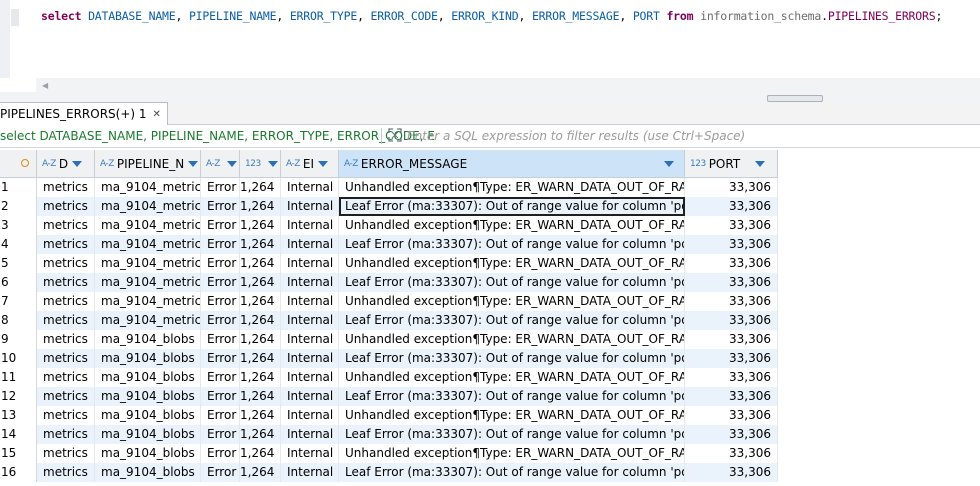 The height and width of the screenshot is (486, 980). What do you see at coordinates (490, 97) in the screenshot?
I see `panel-splitter` at bounding box center [490, 97].